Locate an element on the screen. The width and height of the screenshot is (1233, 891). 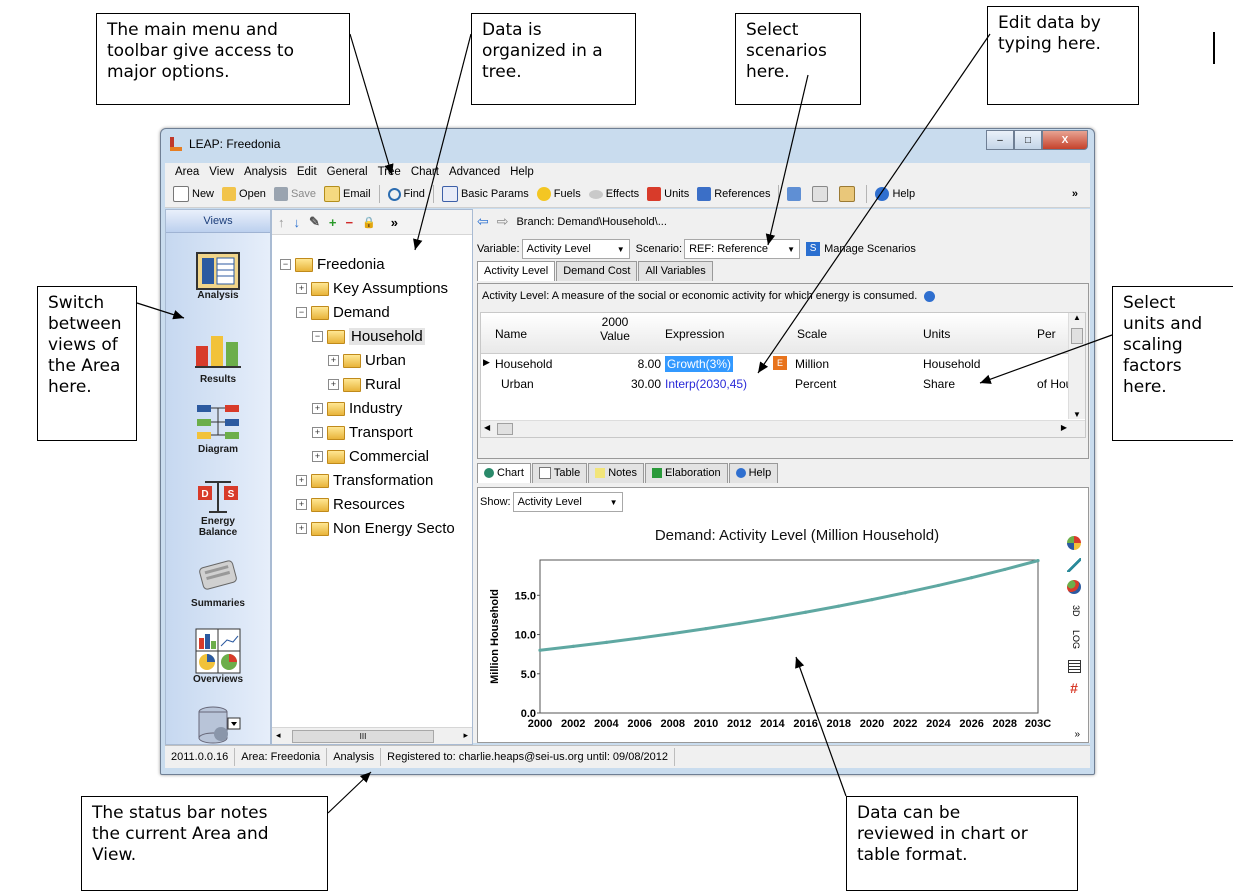
tree-node-resources: + Resources is located at coordinates (350, 504).